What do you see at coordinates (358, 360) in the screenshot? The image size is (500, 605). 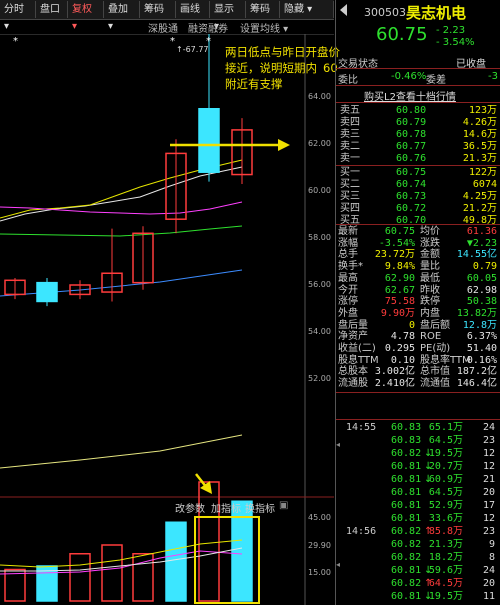 I see `stat-label: 股息TTM` at bounding box center [358, 360].